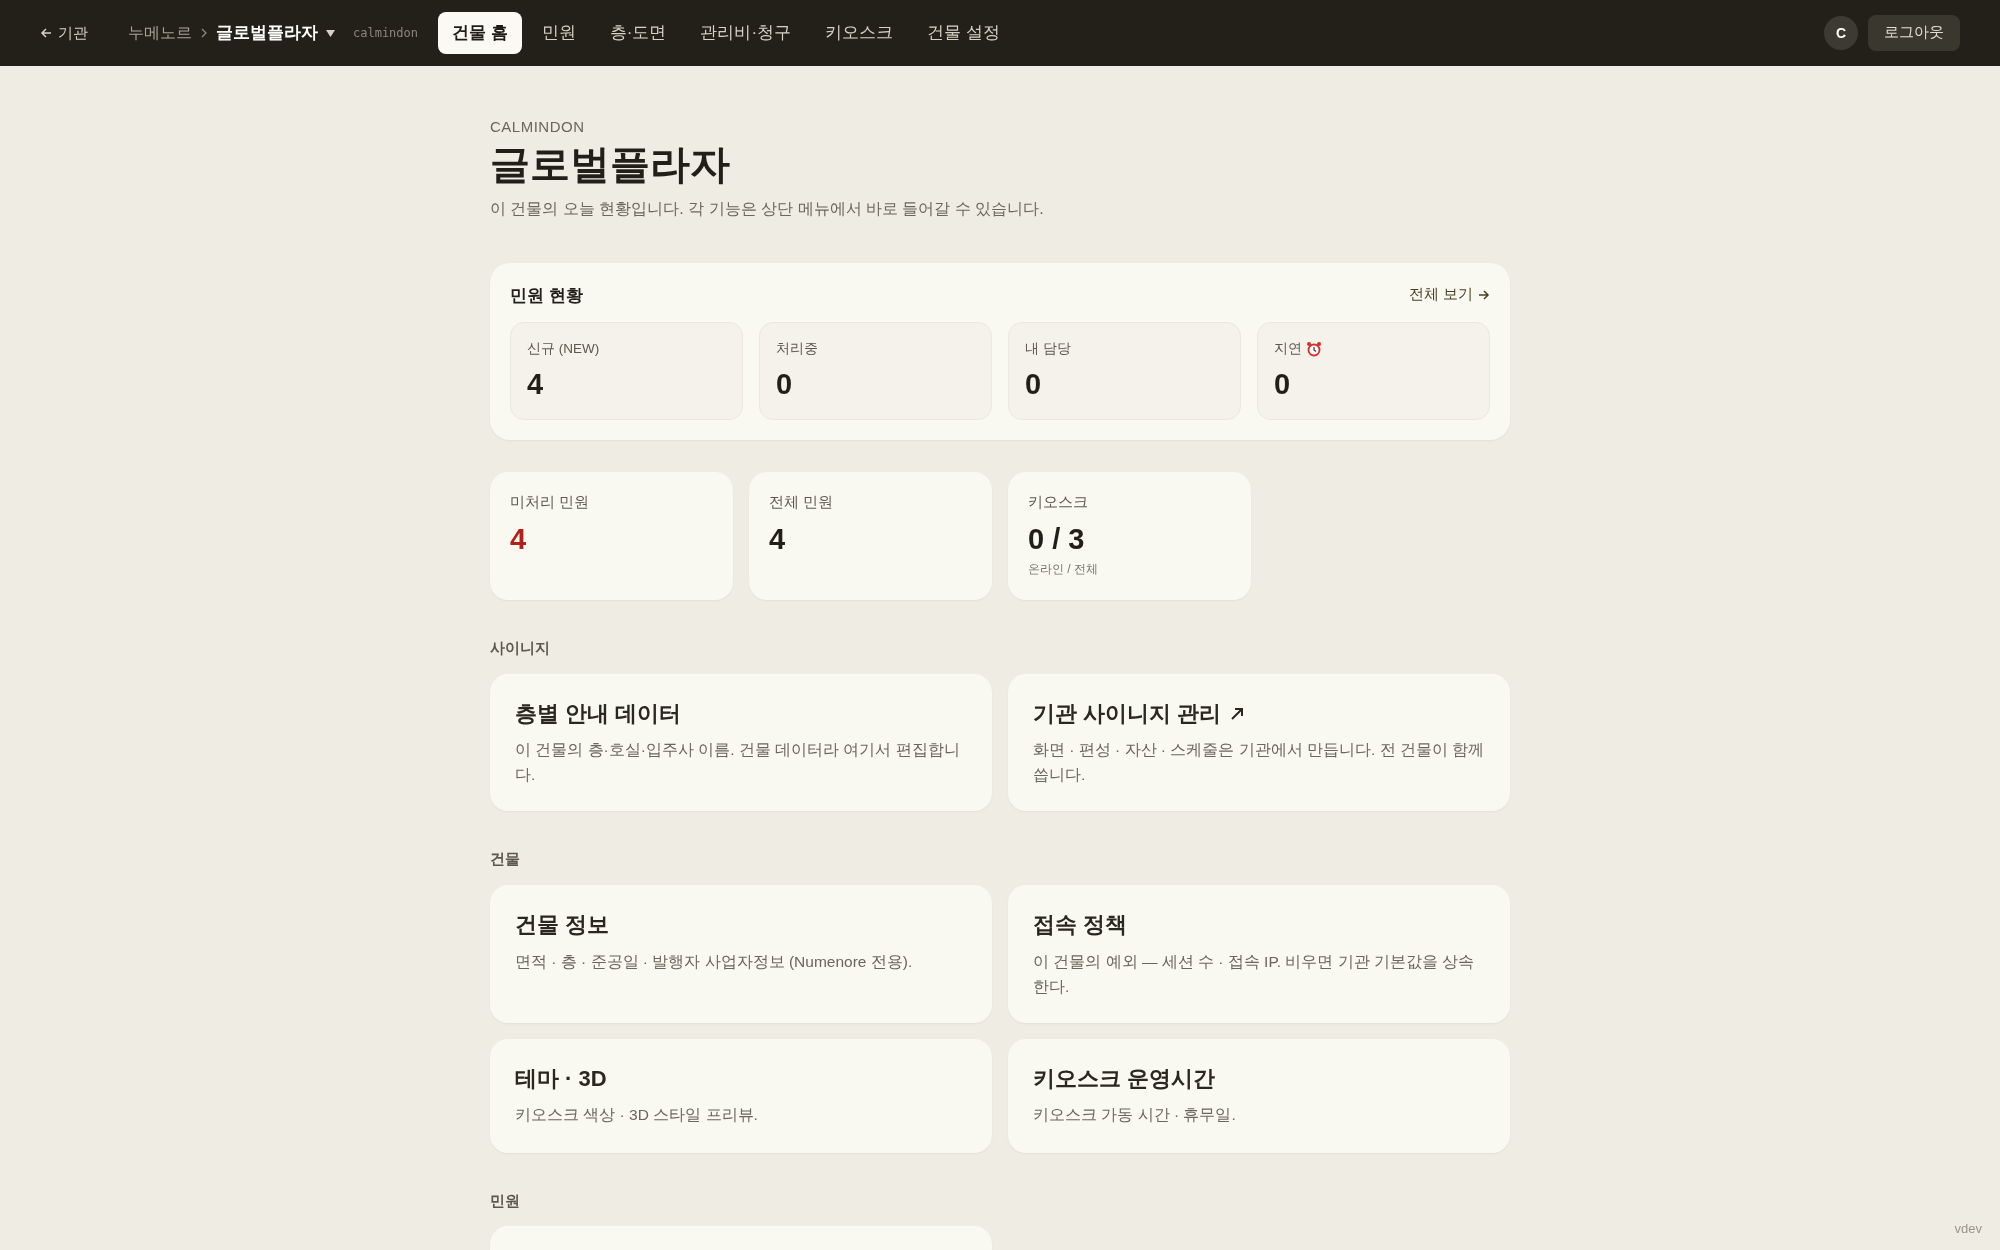 The height and width of the screenshot is (1250, 2000). What do you see at coordinates (1314, 349) in the screenshot?
I see `alarm-clock-icon` at bounding box center [1314, 349].